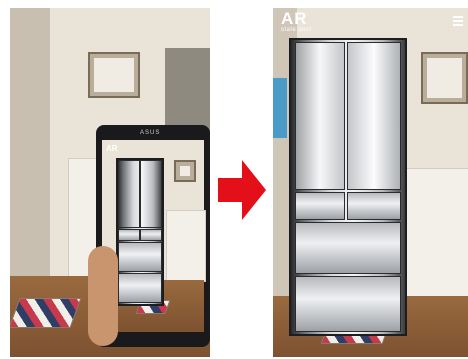 The image size is (468, 359). I want to click on door-frame, so click(30, 153).